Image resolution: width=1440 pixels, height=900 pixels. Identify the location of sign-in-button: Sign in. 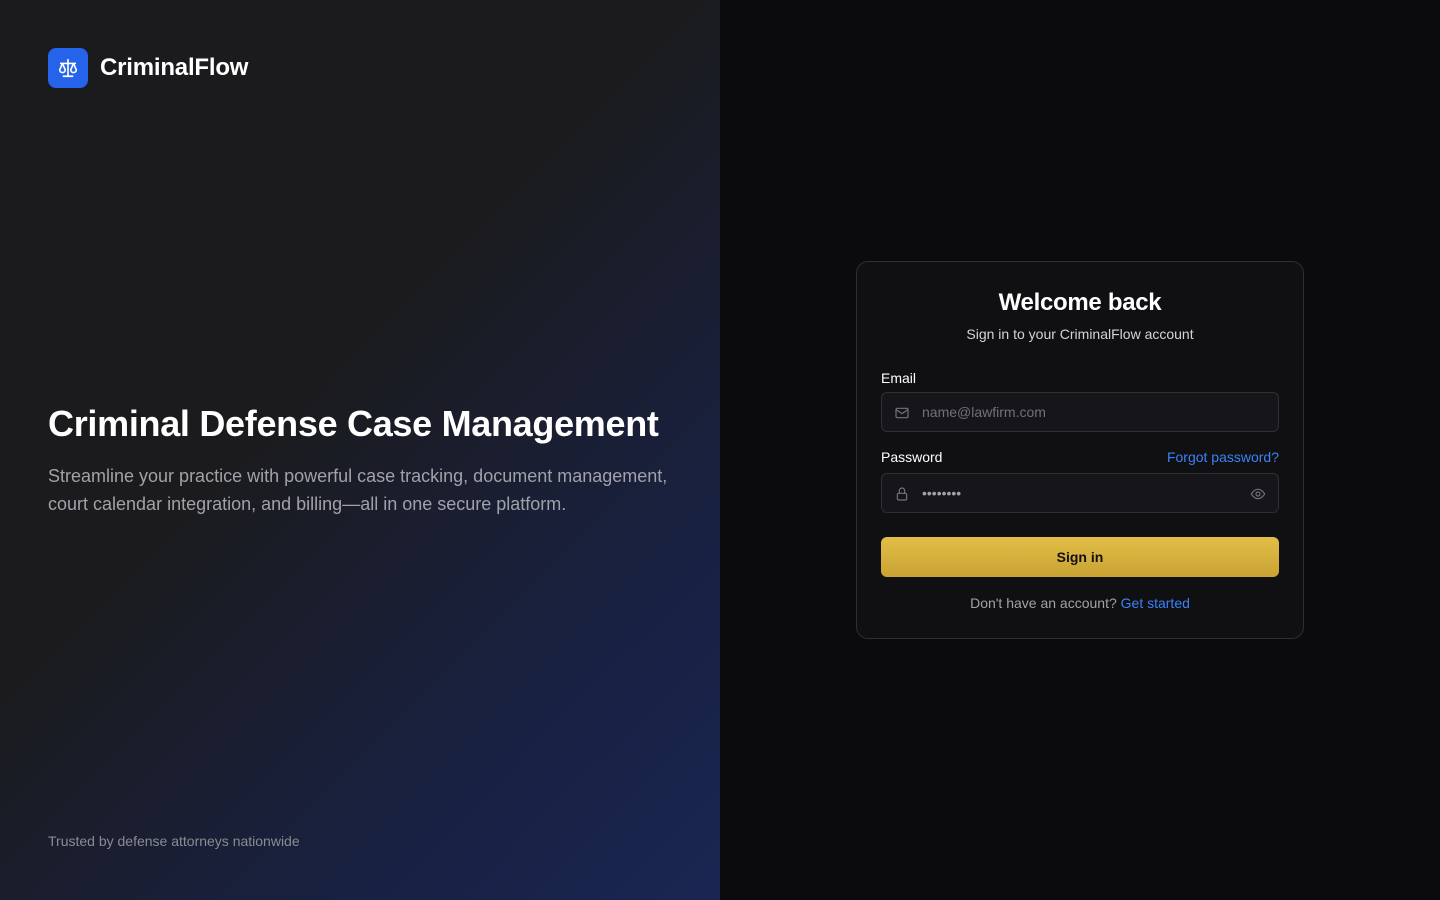
(1080, 557).